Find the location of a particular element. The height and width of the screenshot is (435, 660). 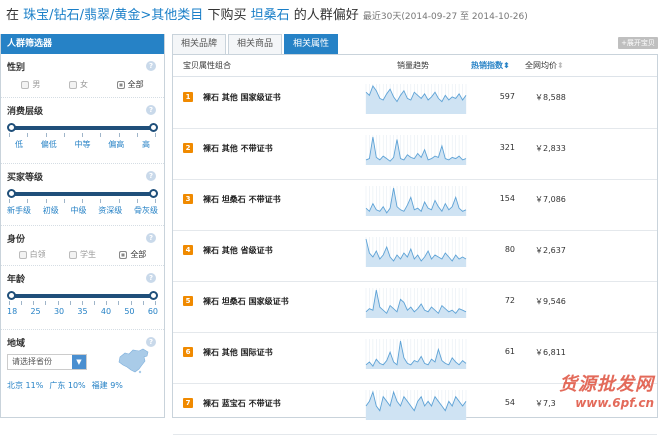

tab-brands: 相关品牌 is located at coordinates (199, 44).